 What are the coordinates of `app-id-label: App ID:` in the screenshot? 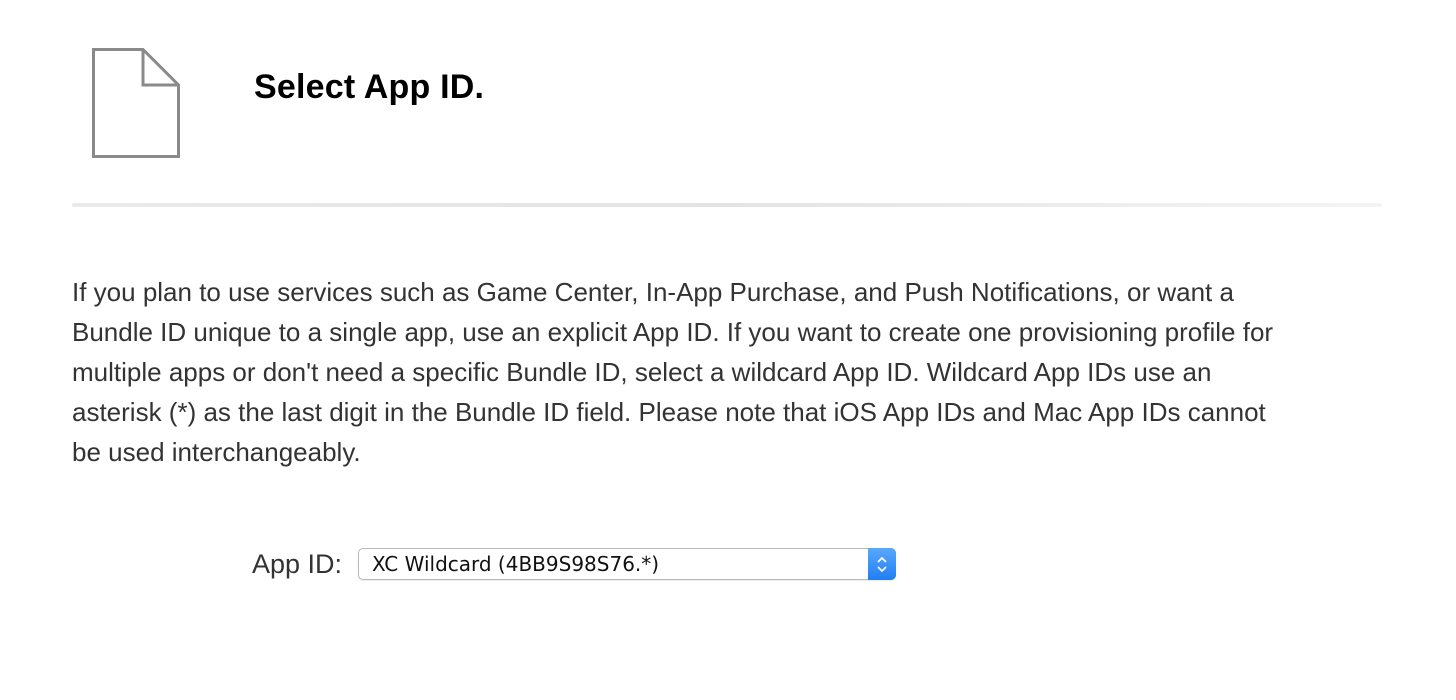 It's located at (297, 563).